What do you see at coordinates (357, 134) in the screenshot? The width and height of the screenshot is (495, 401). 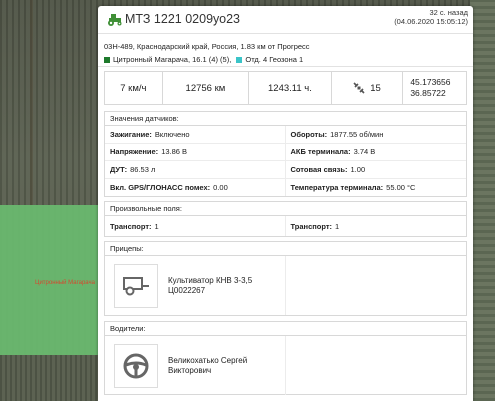 I see `sensor-value: 1877.55 об/мин` at bounding box center [357, 134].